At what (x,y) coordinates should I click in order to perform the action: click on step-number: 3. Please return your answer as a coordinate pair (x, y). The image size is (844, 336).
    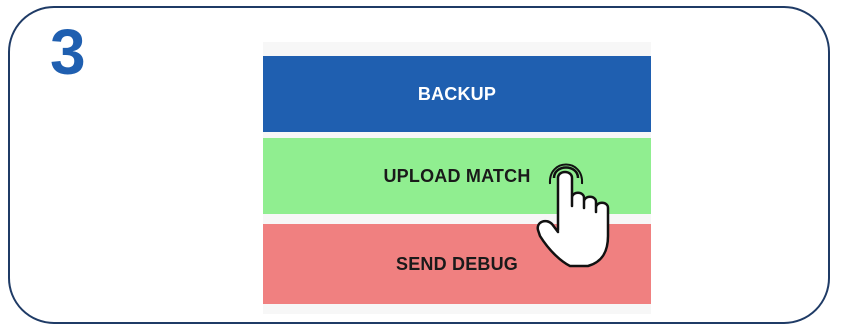
    Looking at the image, I should click on (68, 52).